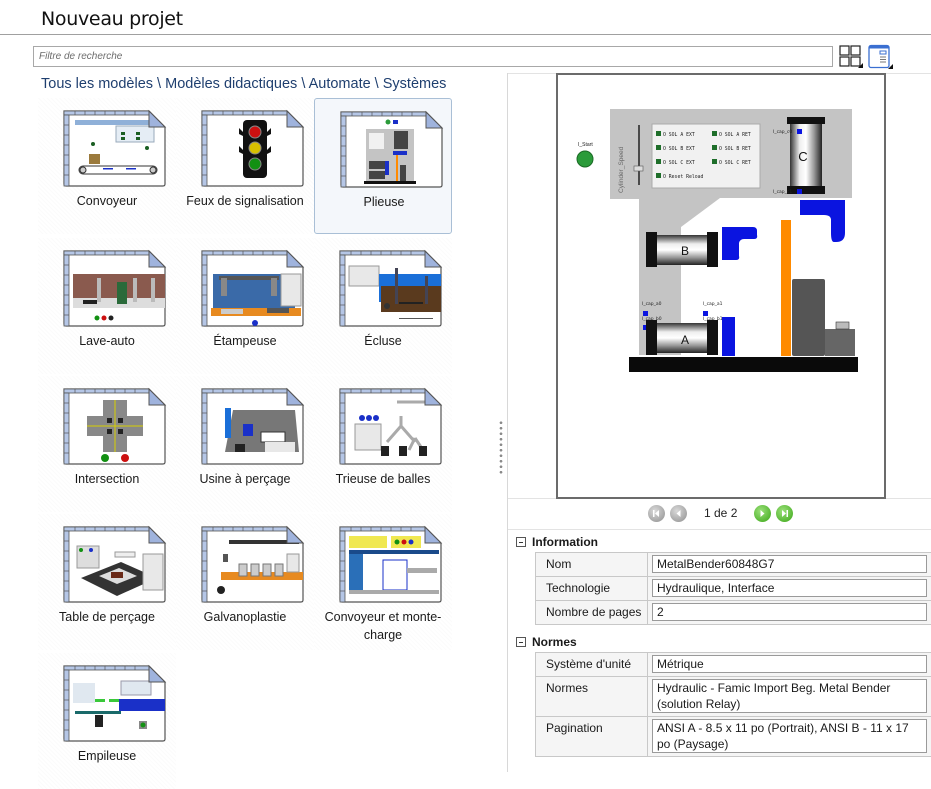  I want to click on property-row: Système d'unité Métrique, so click(733, 665).